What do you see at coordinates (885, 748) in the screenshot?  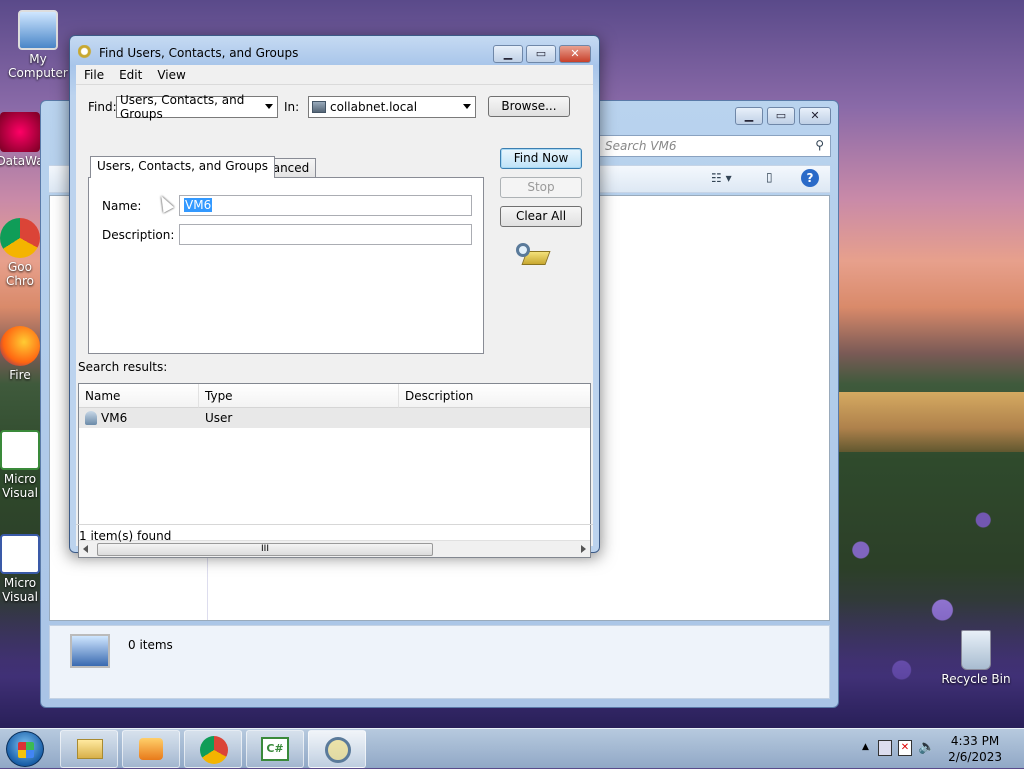 I see `network-icon` at bounding box center [885, 748].